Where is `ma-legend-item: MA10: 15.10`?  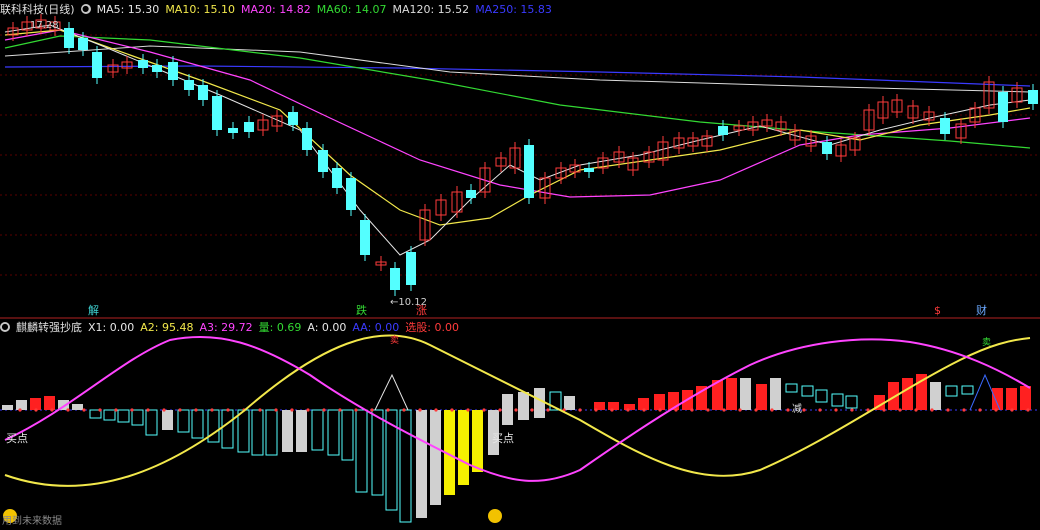 ma-legend-item: MA10: 15.10 is located at coordinates (200, 9).